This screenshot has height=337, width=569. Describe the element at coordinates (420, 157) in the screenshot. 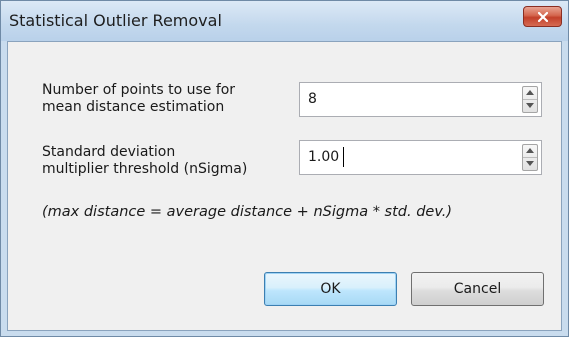

I see `nsigma-spinbox: 1.00` at that location.